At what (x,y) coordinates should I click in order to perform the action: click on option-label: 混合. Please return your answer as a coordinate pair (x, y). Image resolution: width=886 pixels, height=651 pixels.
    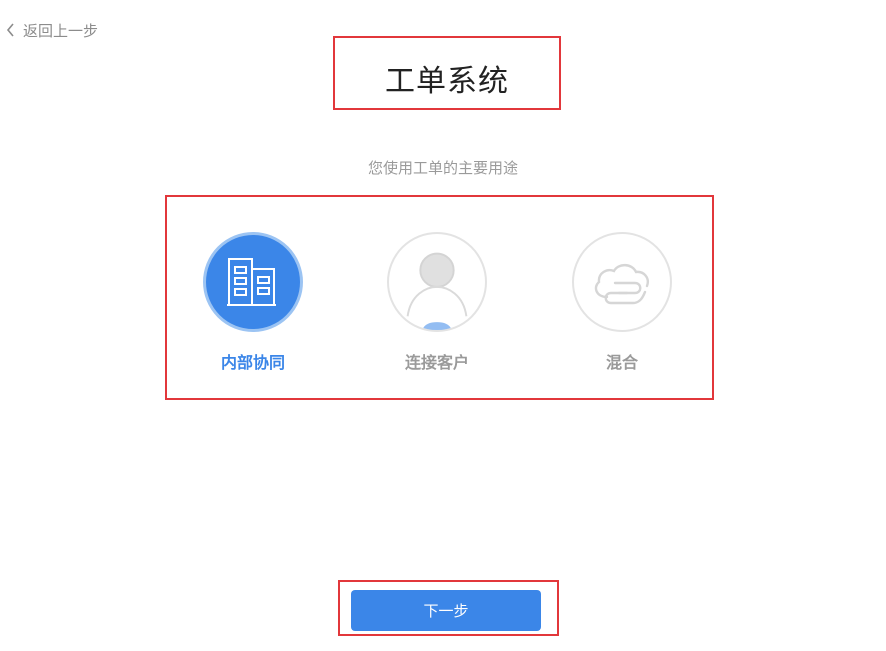
    Looking at the image, I should click on (621, 362).